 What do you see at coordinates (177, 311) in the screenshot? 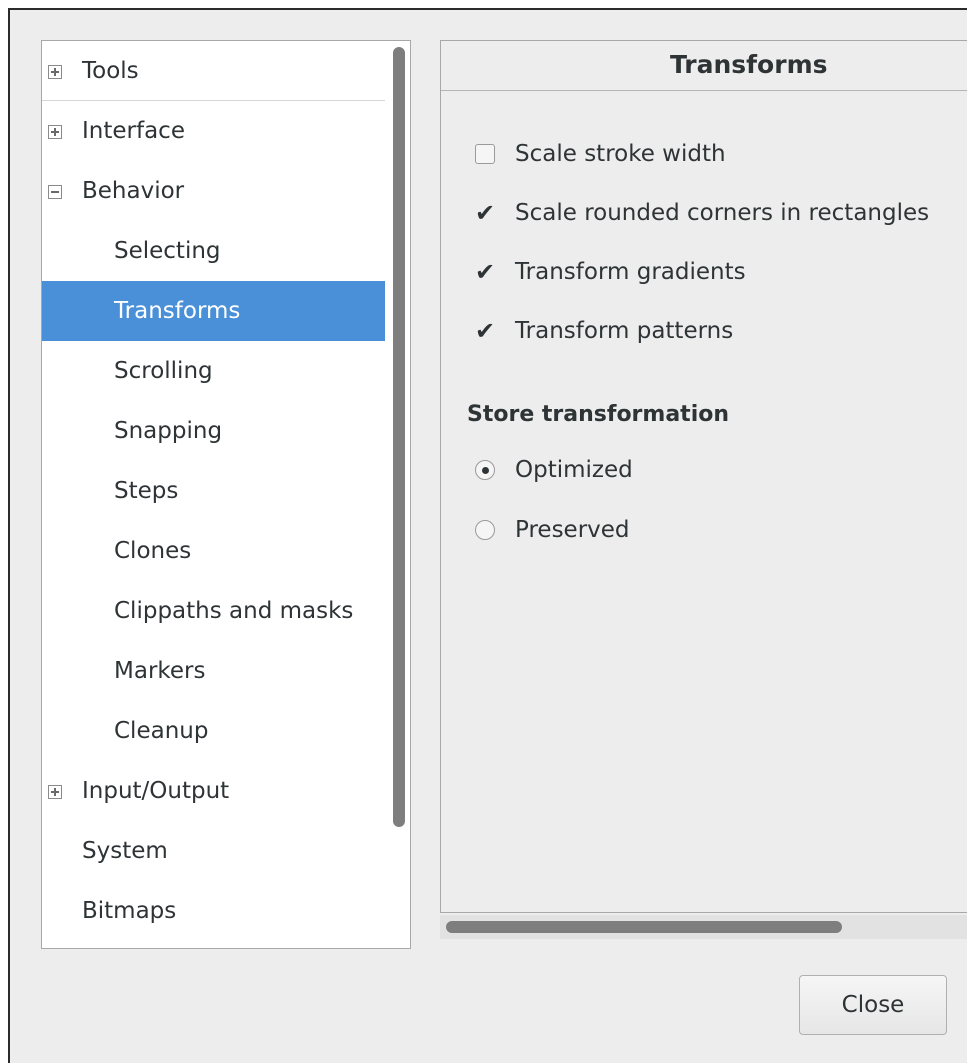
I see `tree-item-label: Transforms` at bounding box center [177, 311].